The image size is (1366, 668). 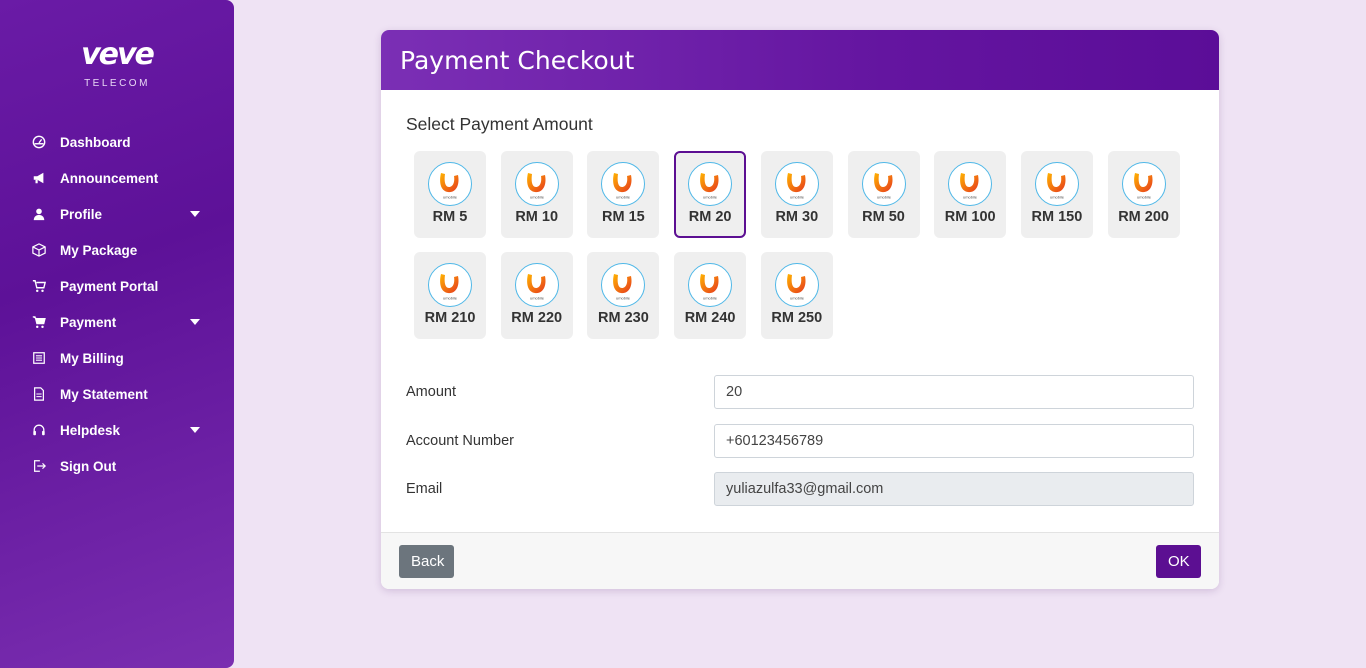 What do you see at coordinates (117, 214) in the screenshot?
I see `sidebar-item-profile: Profile` at bounding box center [117, 214].